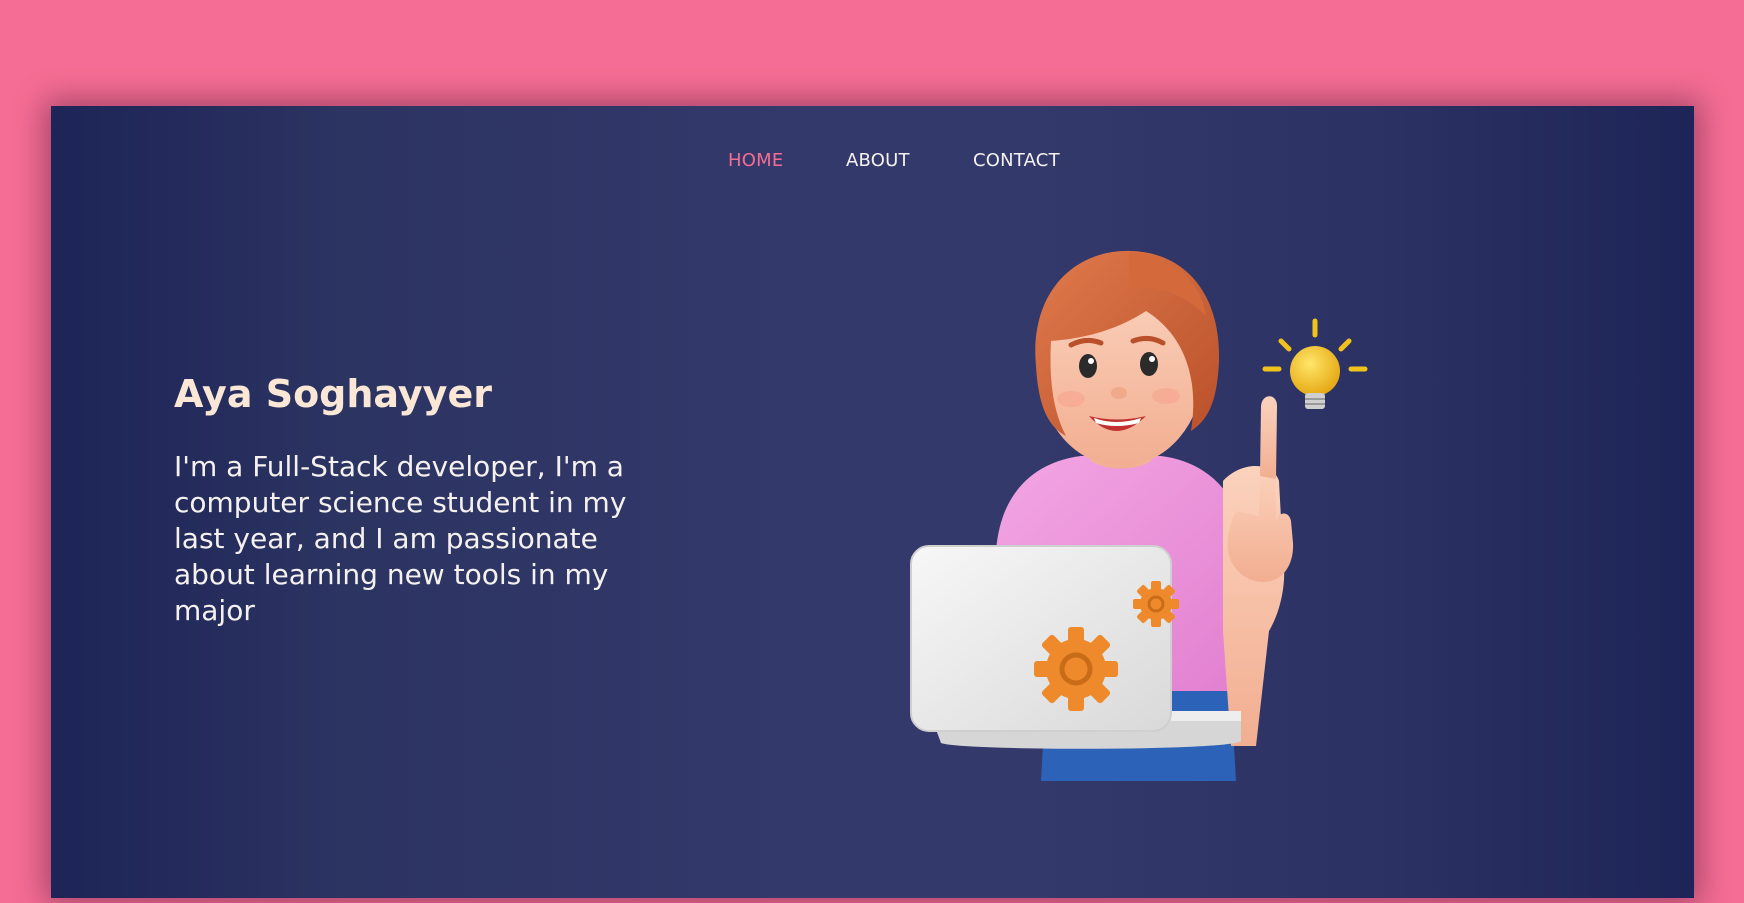 This screenshot has height=903, width=1744. I want to click on nav-home-link: HOME, so click(755, 160).